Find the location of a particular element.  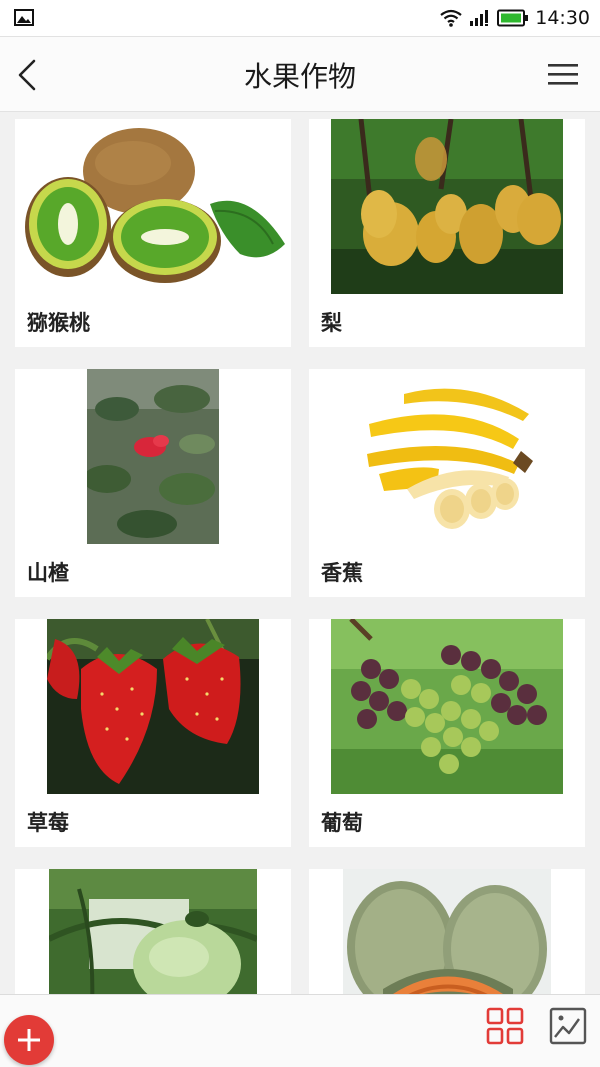

banana-image is located at coordinates (447, 456).